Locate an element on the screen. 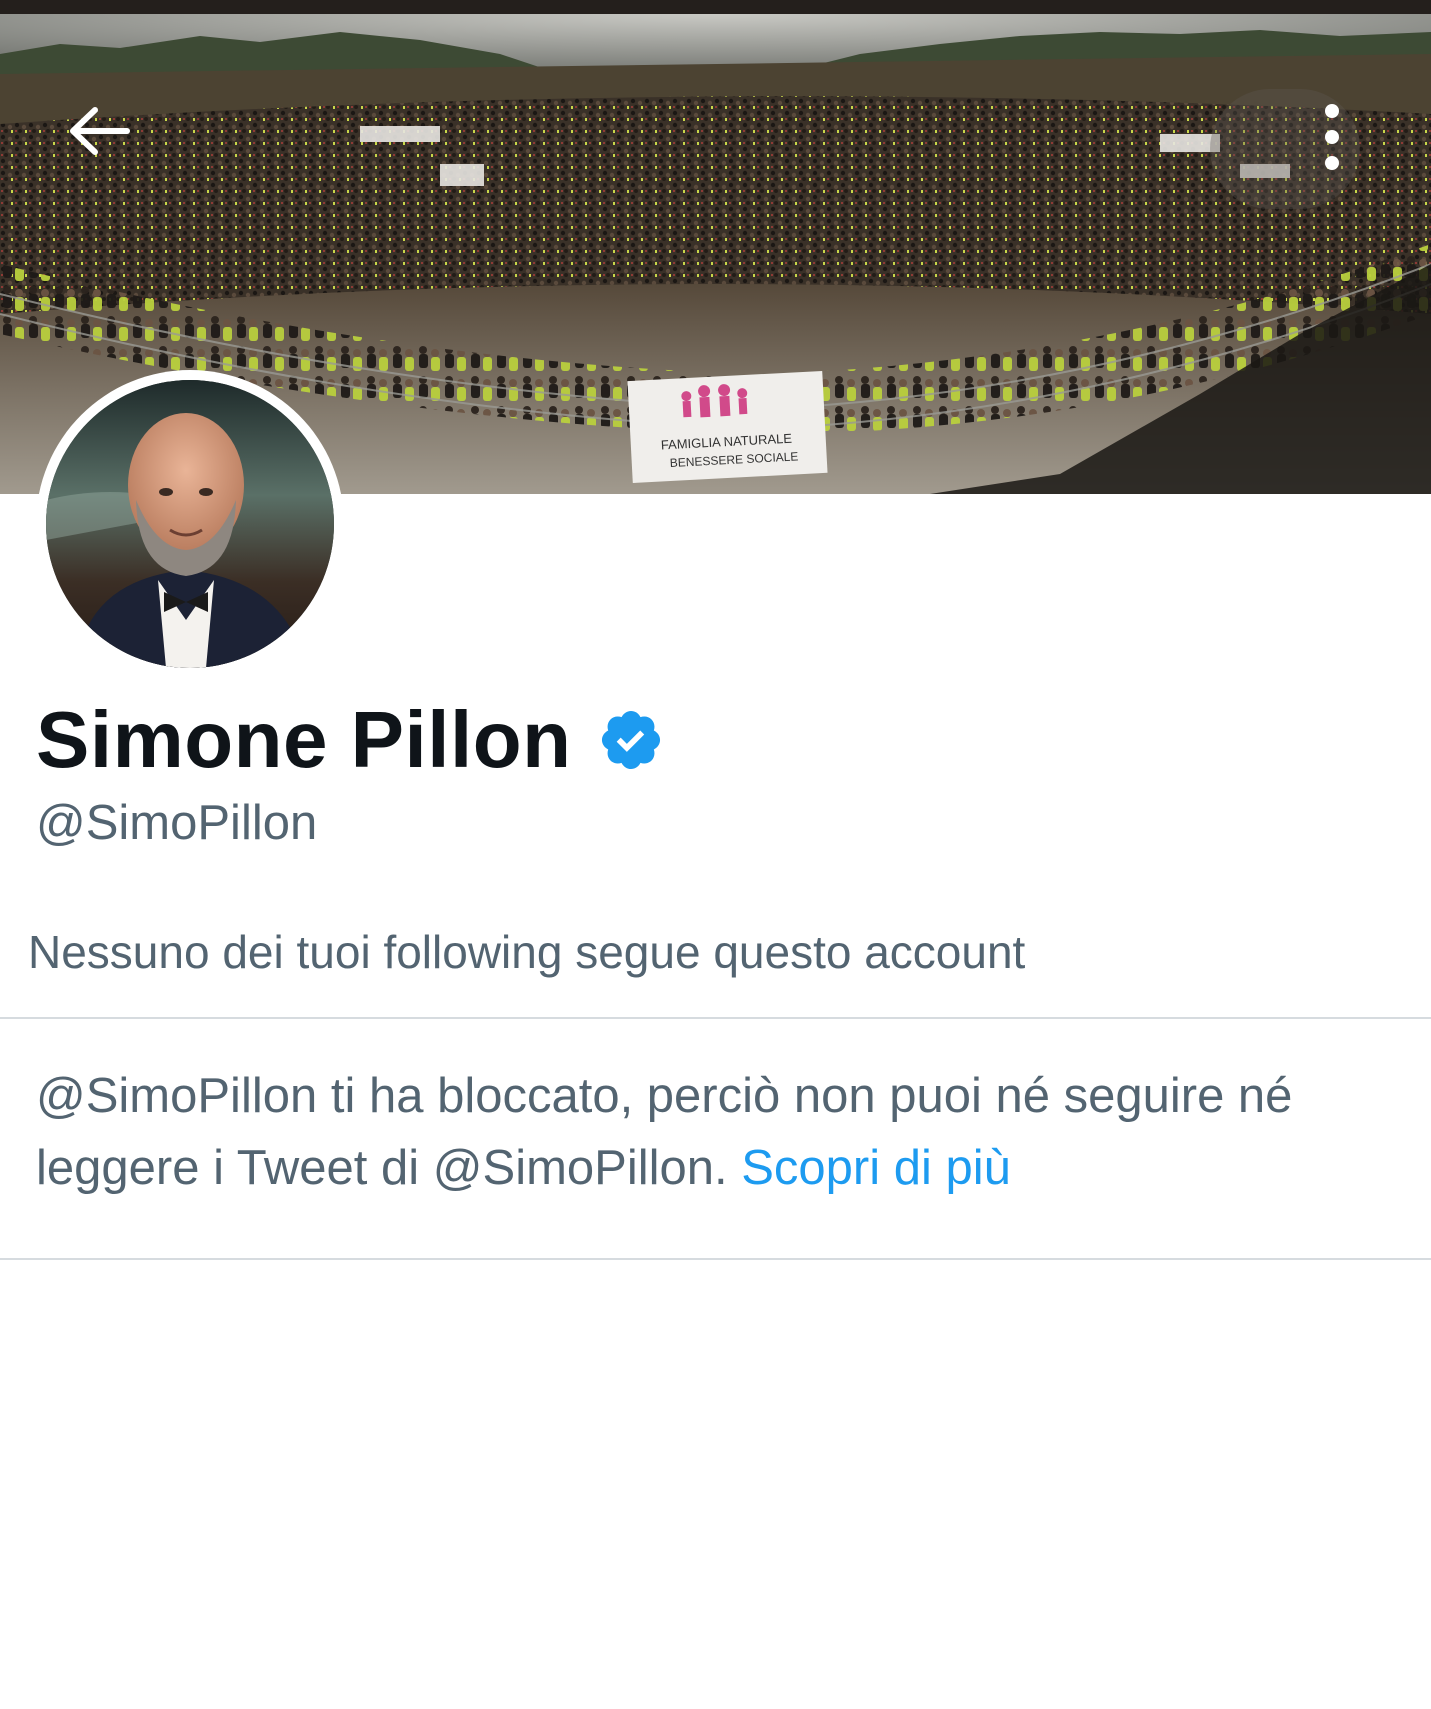 The height and width of the screenshot is (1709, 1431). more-options-button is located at coordinates (1332, 137).